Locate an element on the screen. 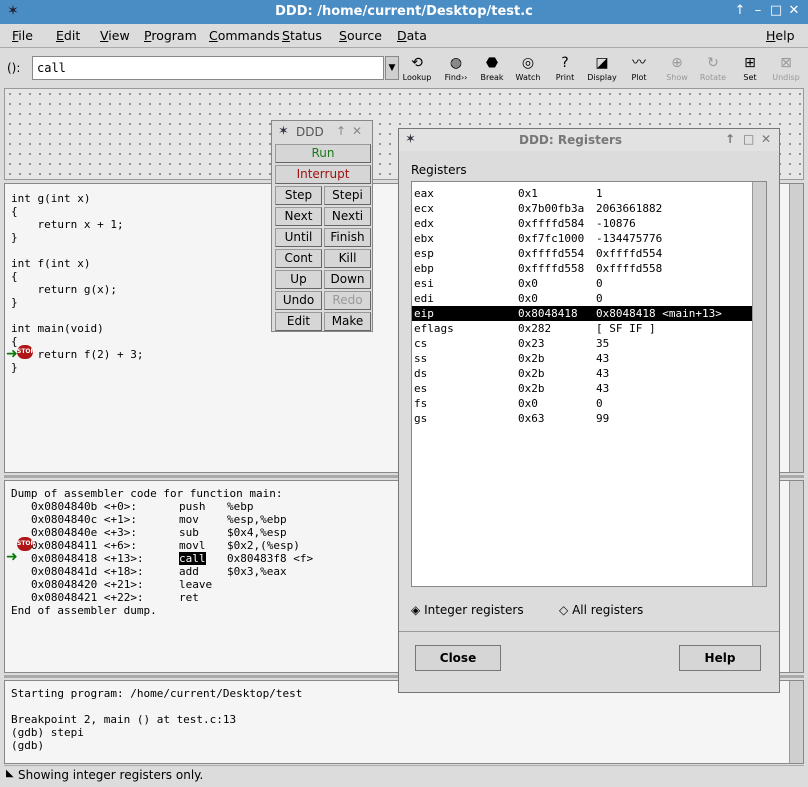  nexti-button: Nexti is located at coordinates (347, 216).